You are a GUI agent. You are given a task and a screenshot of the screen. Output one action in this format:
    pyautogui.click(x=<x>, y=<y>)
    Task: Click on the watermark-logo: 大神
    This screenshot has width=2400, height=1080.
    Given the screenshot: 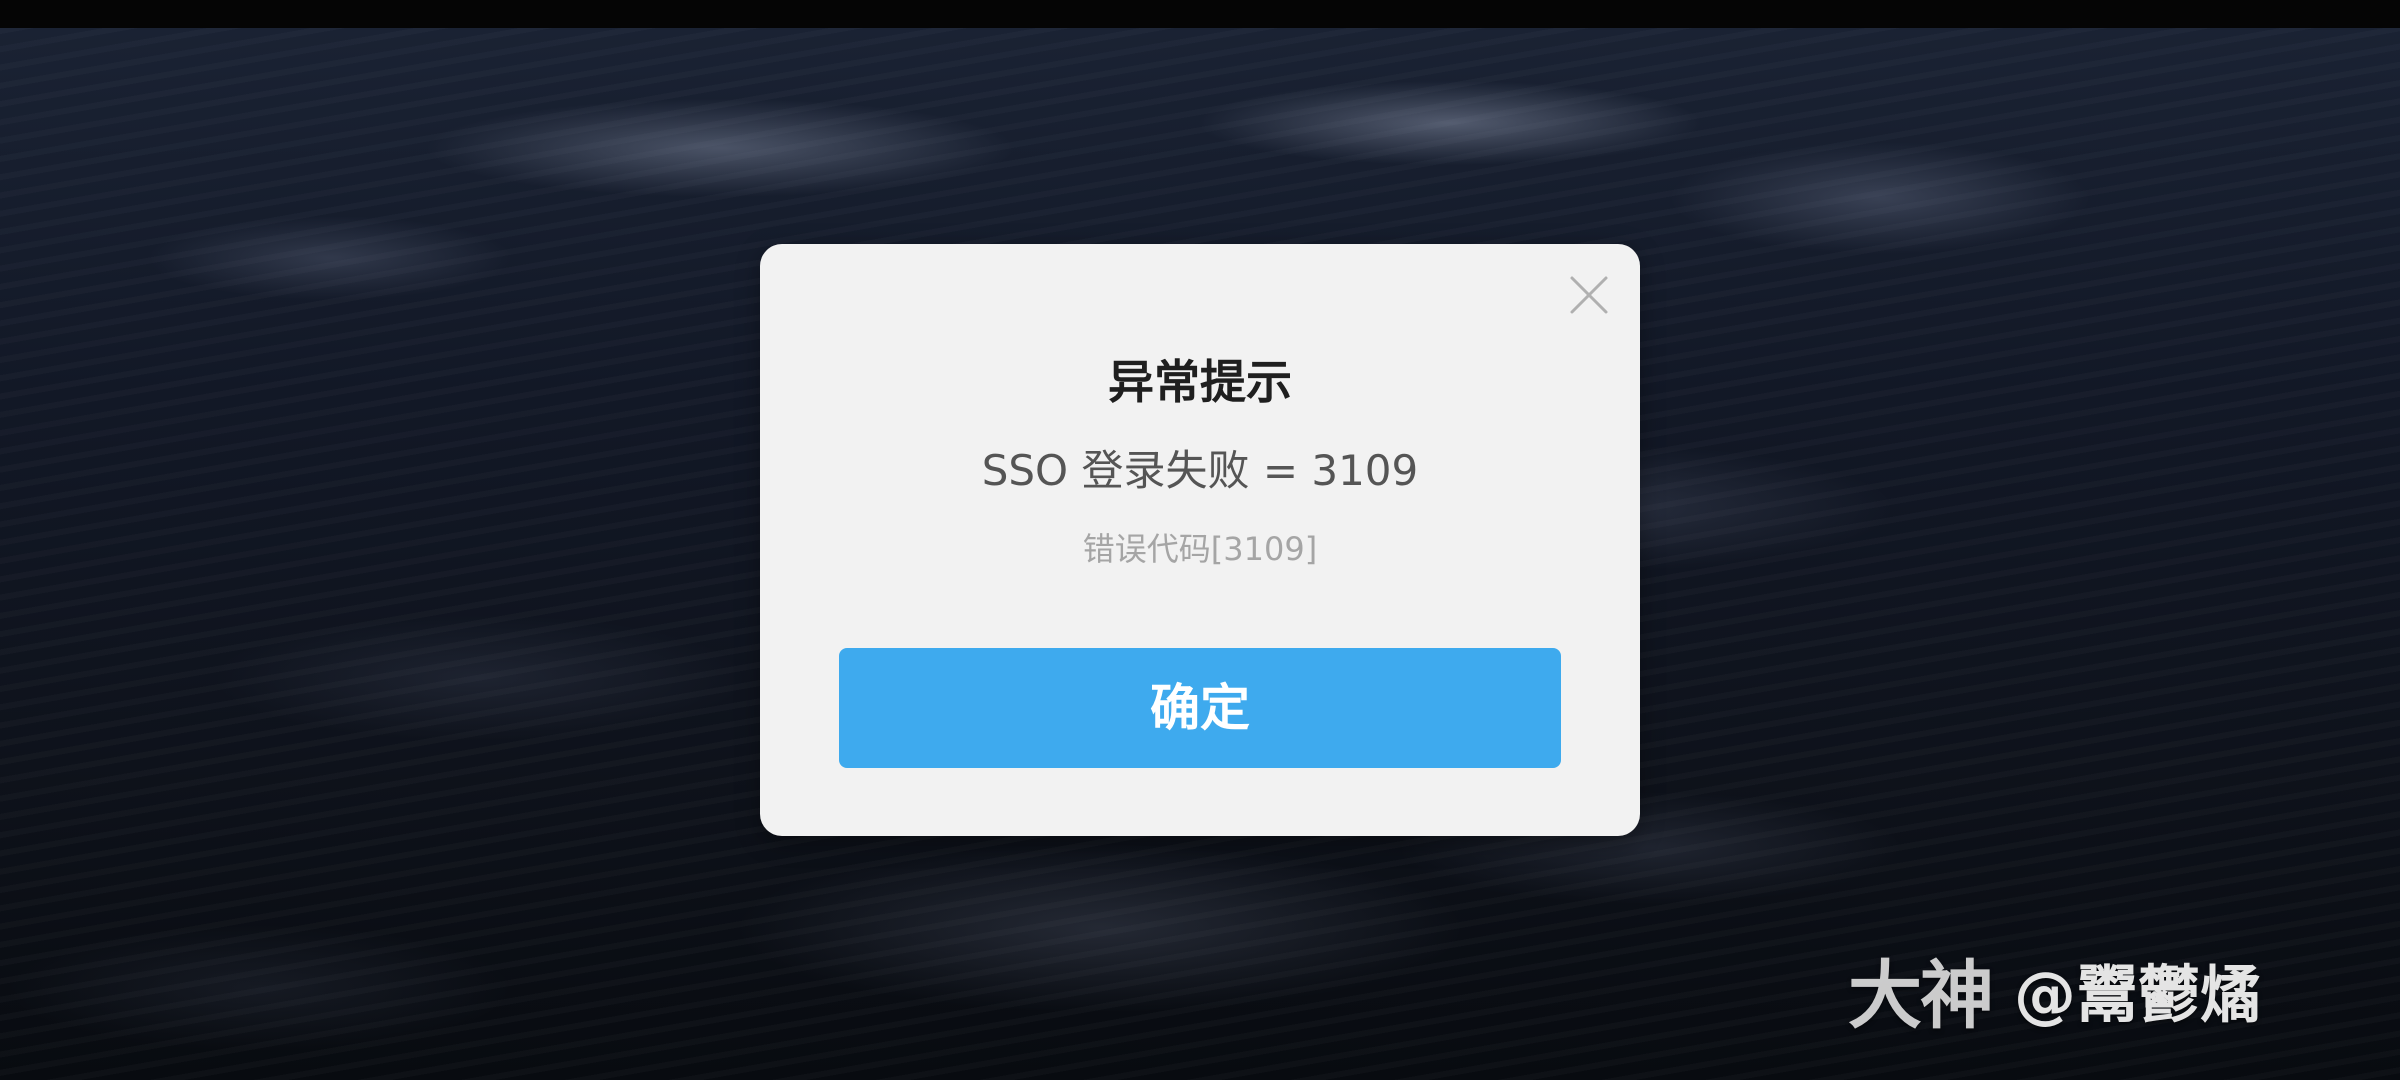 What is the action you would take?
    pyautogui.click(x=1921, y=995)
    